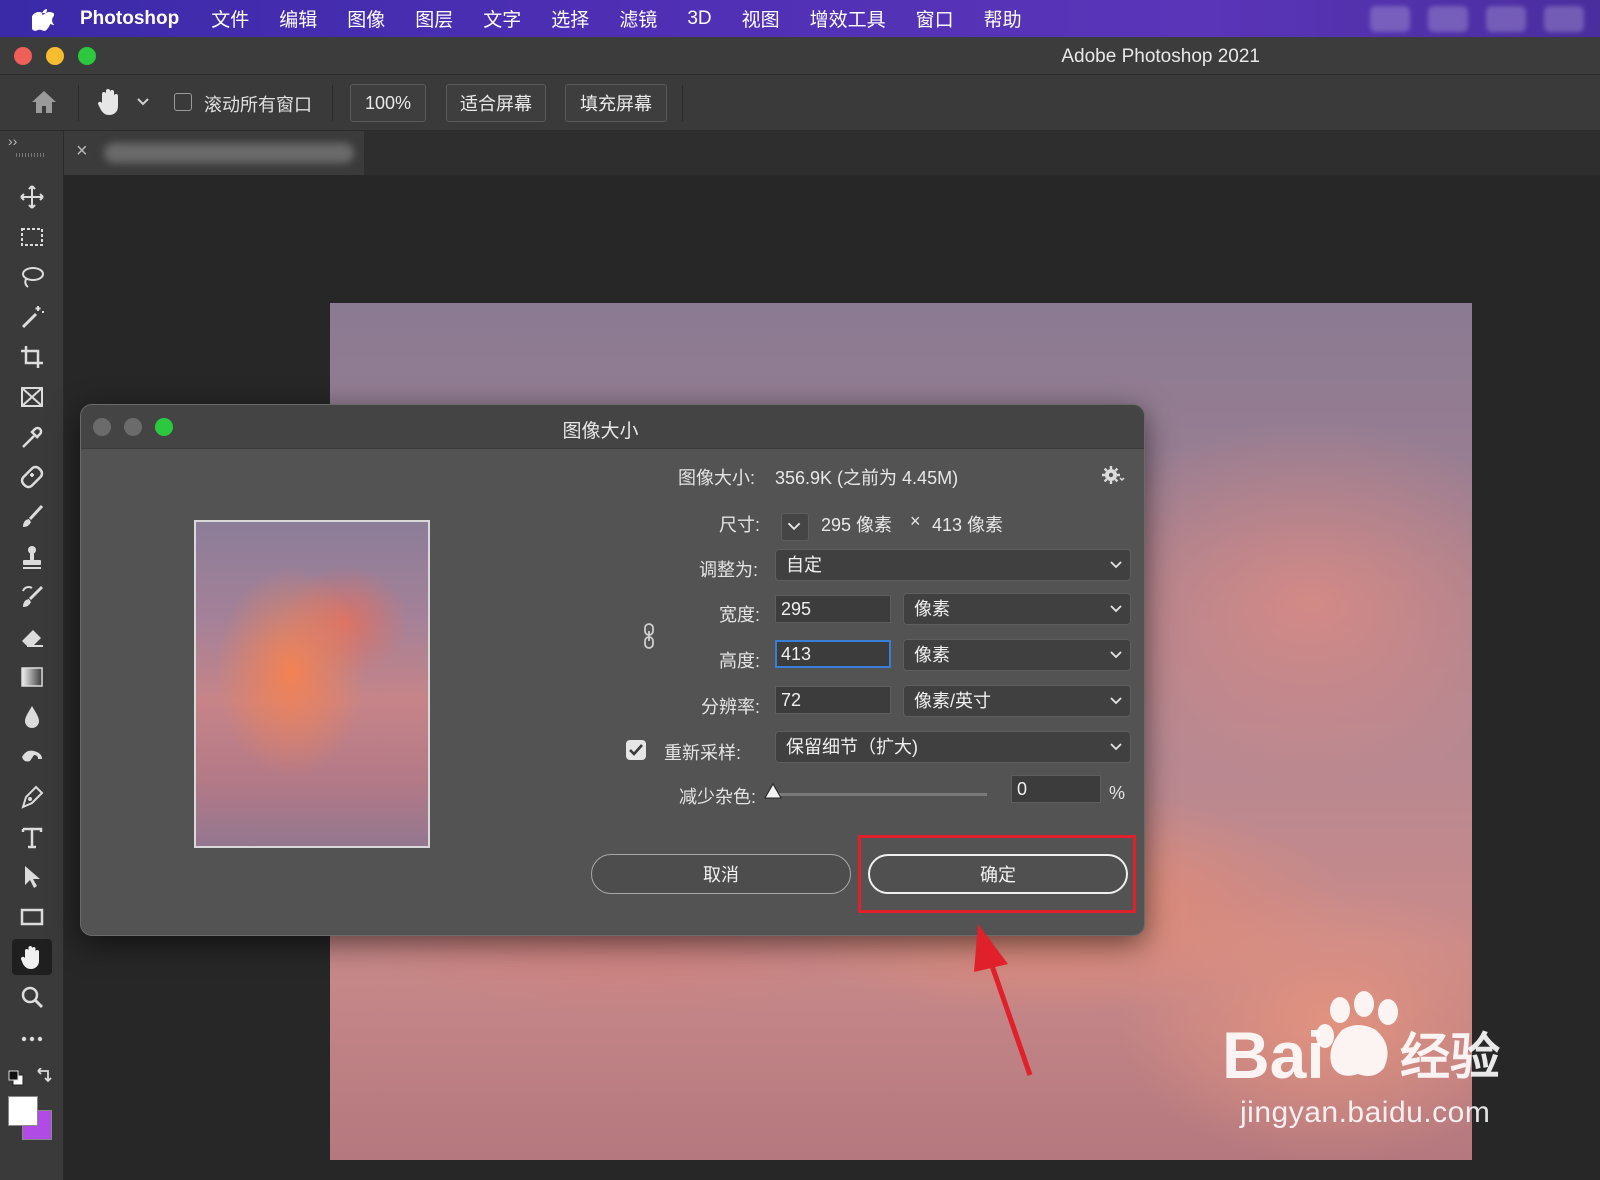 The height and width of the screenshot is (1180, 1600). Describe the element at coordinates (953, 747) in the screenshot. I see `resample-method-select: 保留细节（扩大)` at that location.